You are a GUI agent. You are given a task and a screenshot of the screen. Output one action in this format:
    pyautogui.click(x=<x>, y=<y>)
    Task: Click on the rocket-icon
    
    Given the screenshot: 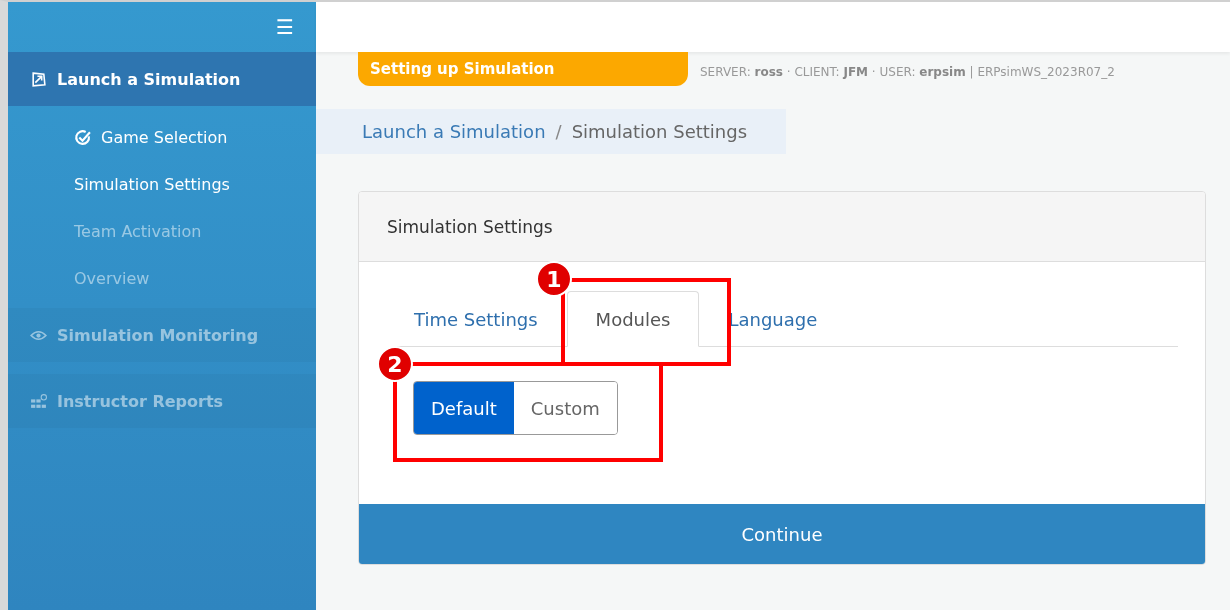 What is the action you would take?
    pyautogui.click(x=38, y=79)
    